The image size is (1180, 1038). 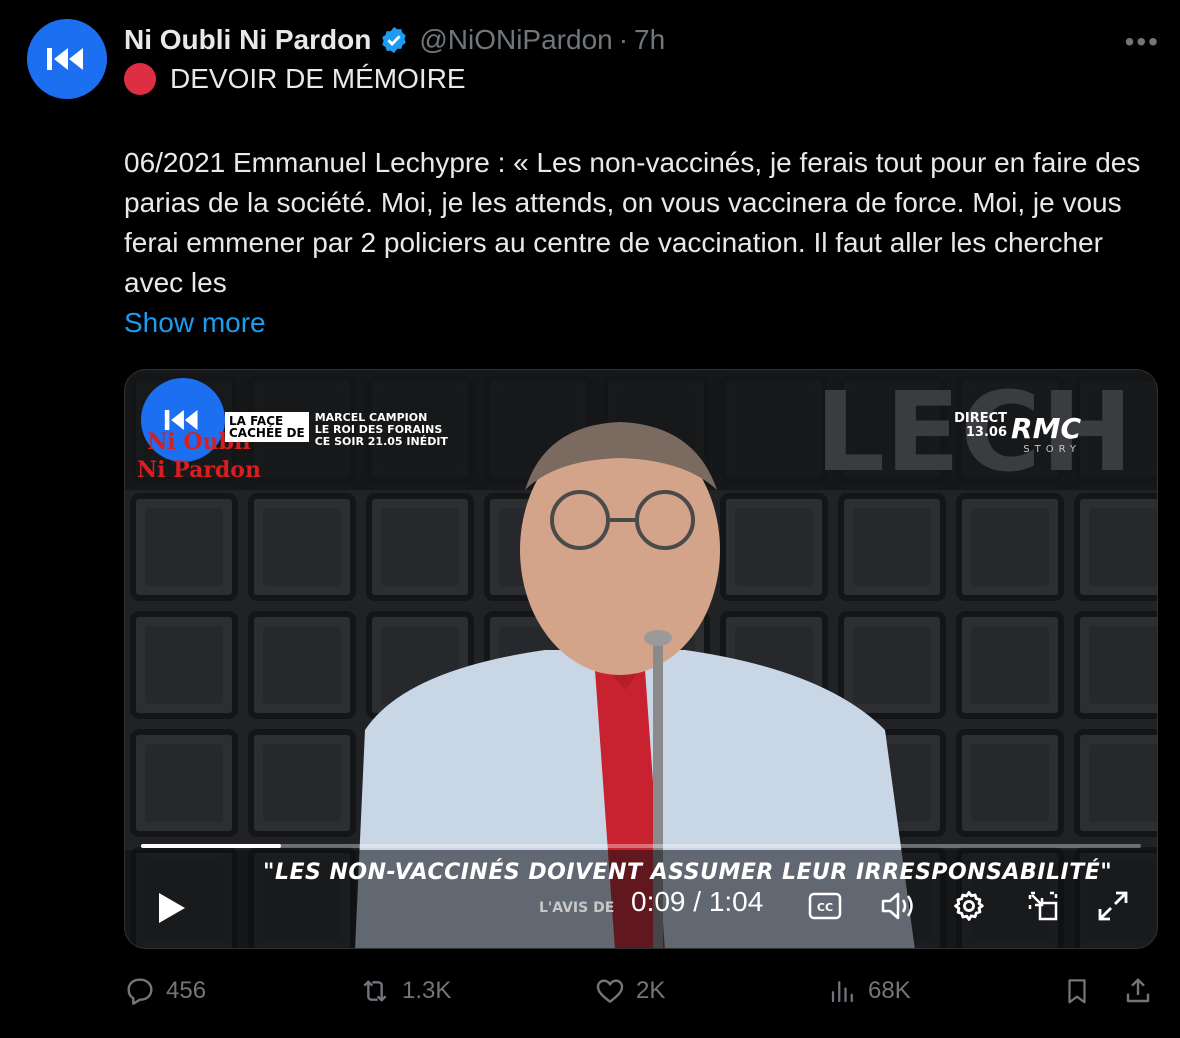 I want to click on settings-button, so click(x=969, y=906).